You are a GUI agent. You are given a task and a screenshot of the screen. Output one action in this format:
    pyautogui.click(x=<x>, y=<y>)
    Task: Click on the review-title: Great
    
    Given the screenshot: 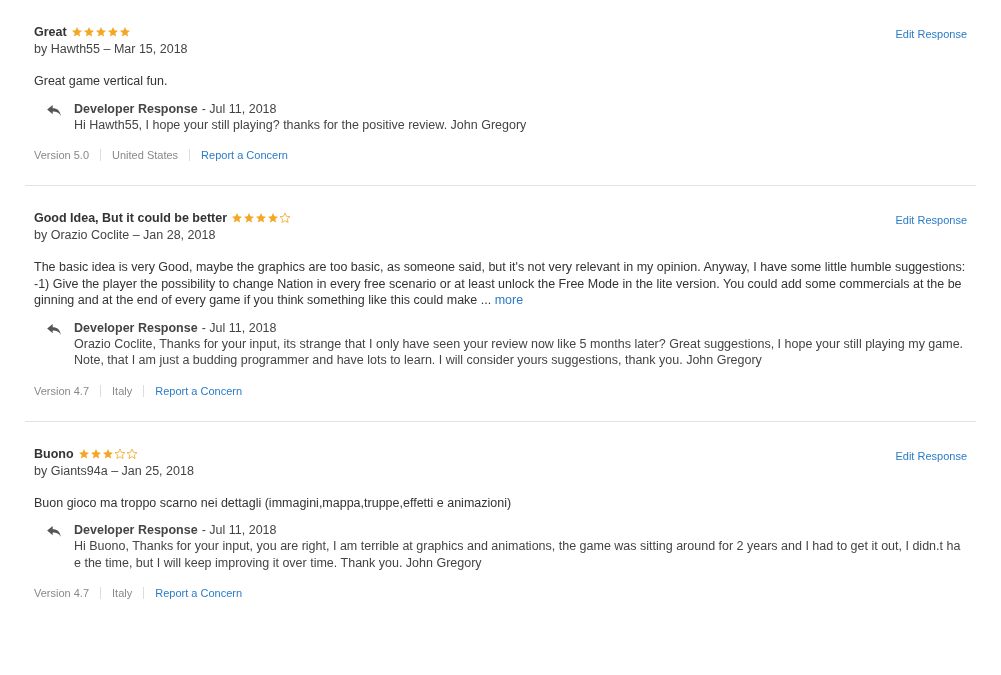 What is the action you would take?
    pyautogui.click(x=50, y=32)
    